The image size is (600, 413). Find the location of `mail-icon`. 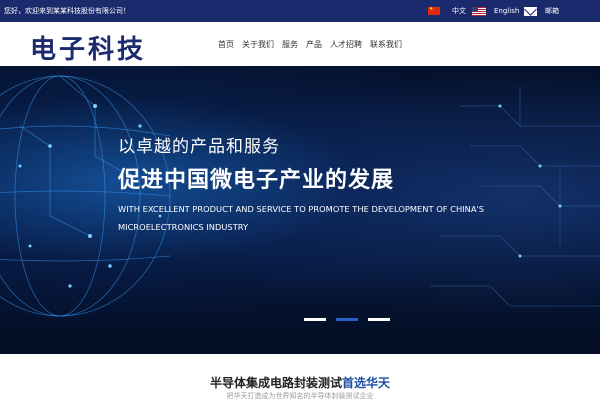

mail-icon is located at coordinates (530, 11).